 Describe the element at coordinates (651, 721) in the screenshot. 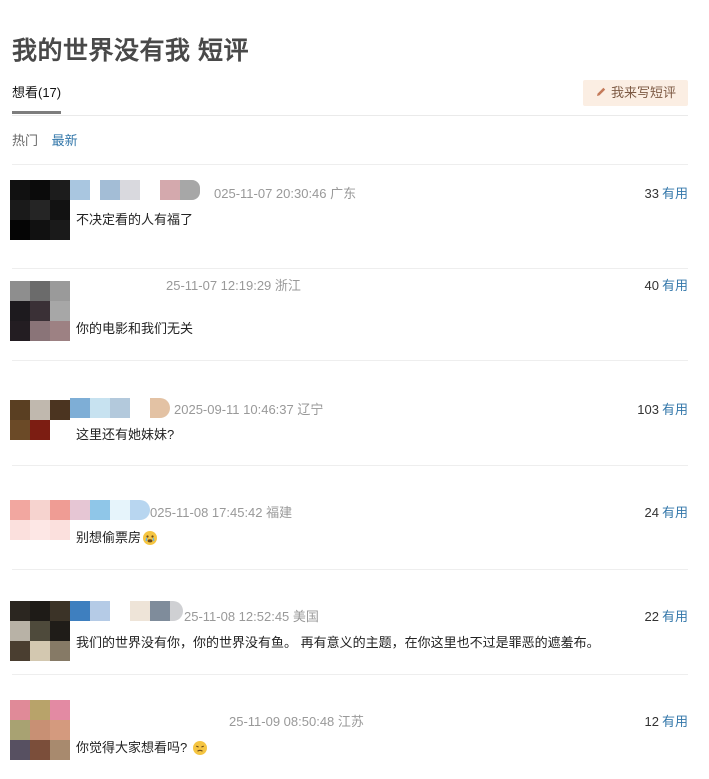

I see `vote-count: 12` at that location.